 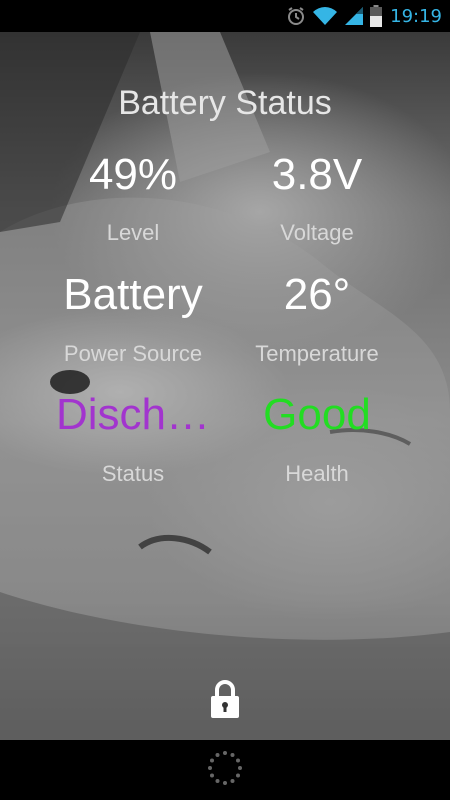 I want to click on wifi-icon, so click(x=325, y=16).